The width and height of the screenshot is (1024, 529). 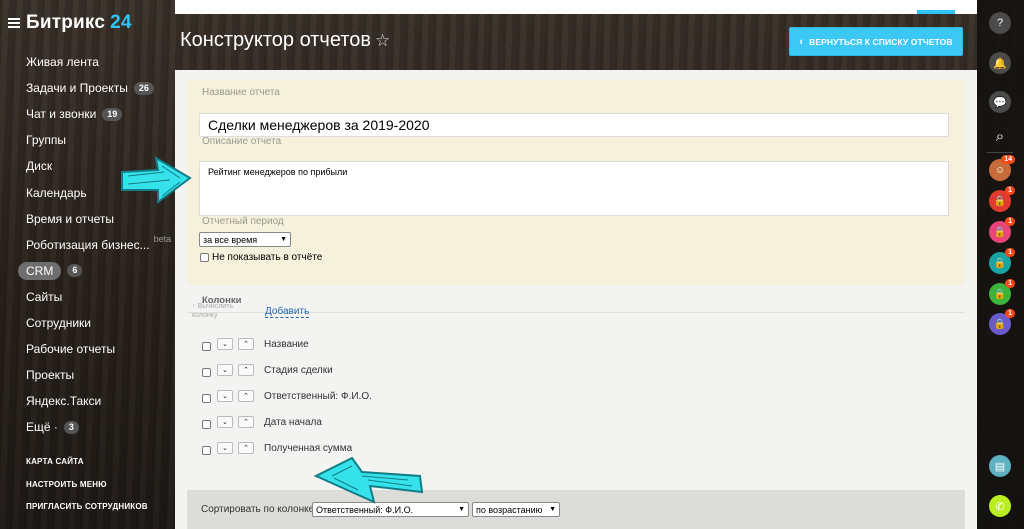 I want to click on column-name: Ответственный: Ф.И.О., so click(x=318, y=396).